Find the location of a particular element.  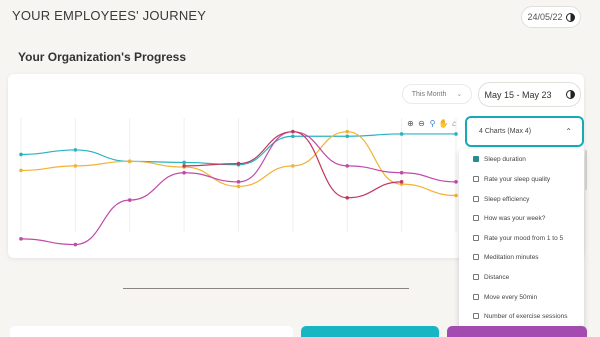

option-distance: Distance is located at coordinates (491, 277).